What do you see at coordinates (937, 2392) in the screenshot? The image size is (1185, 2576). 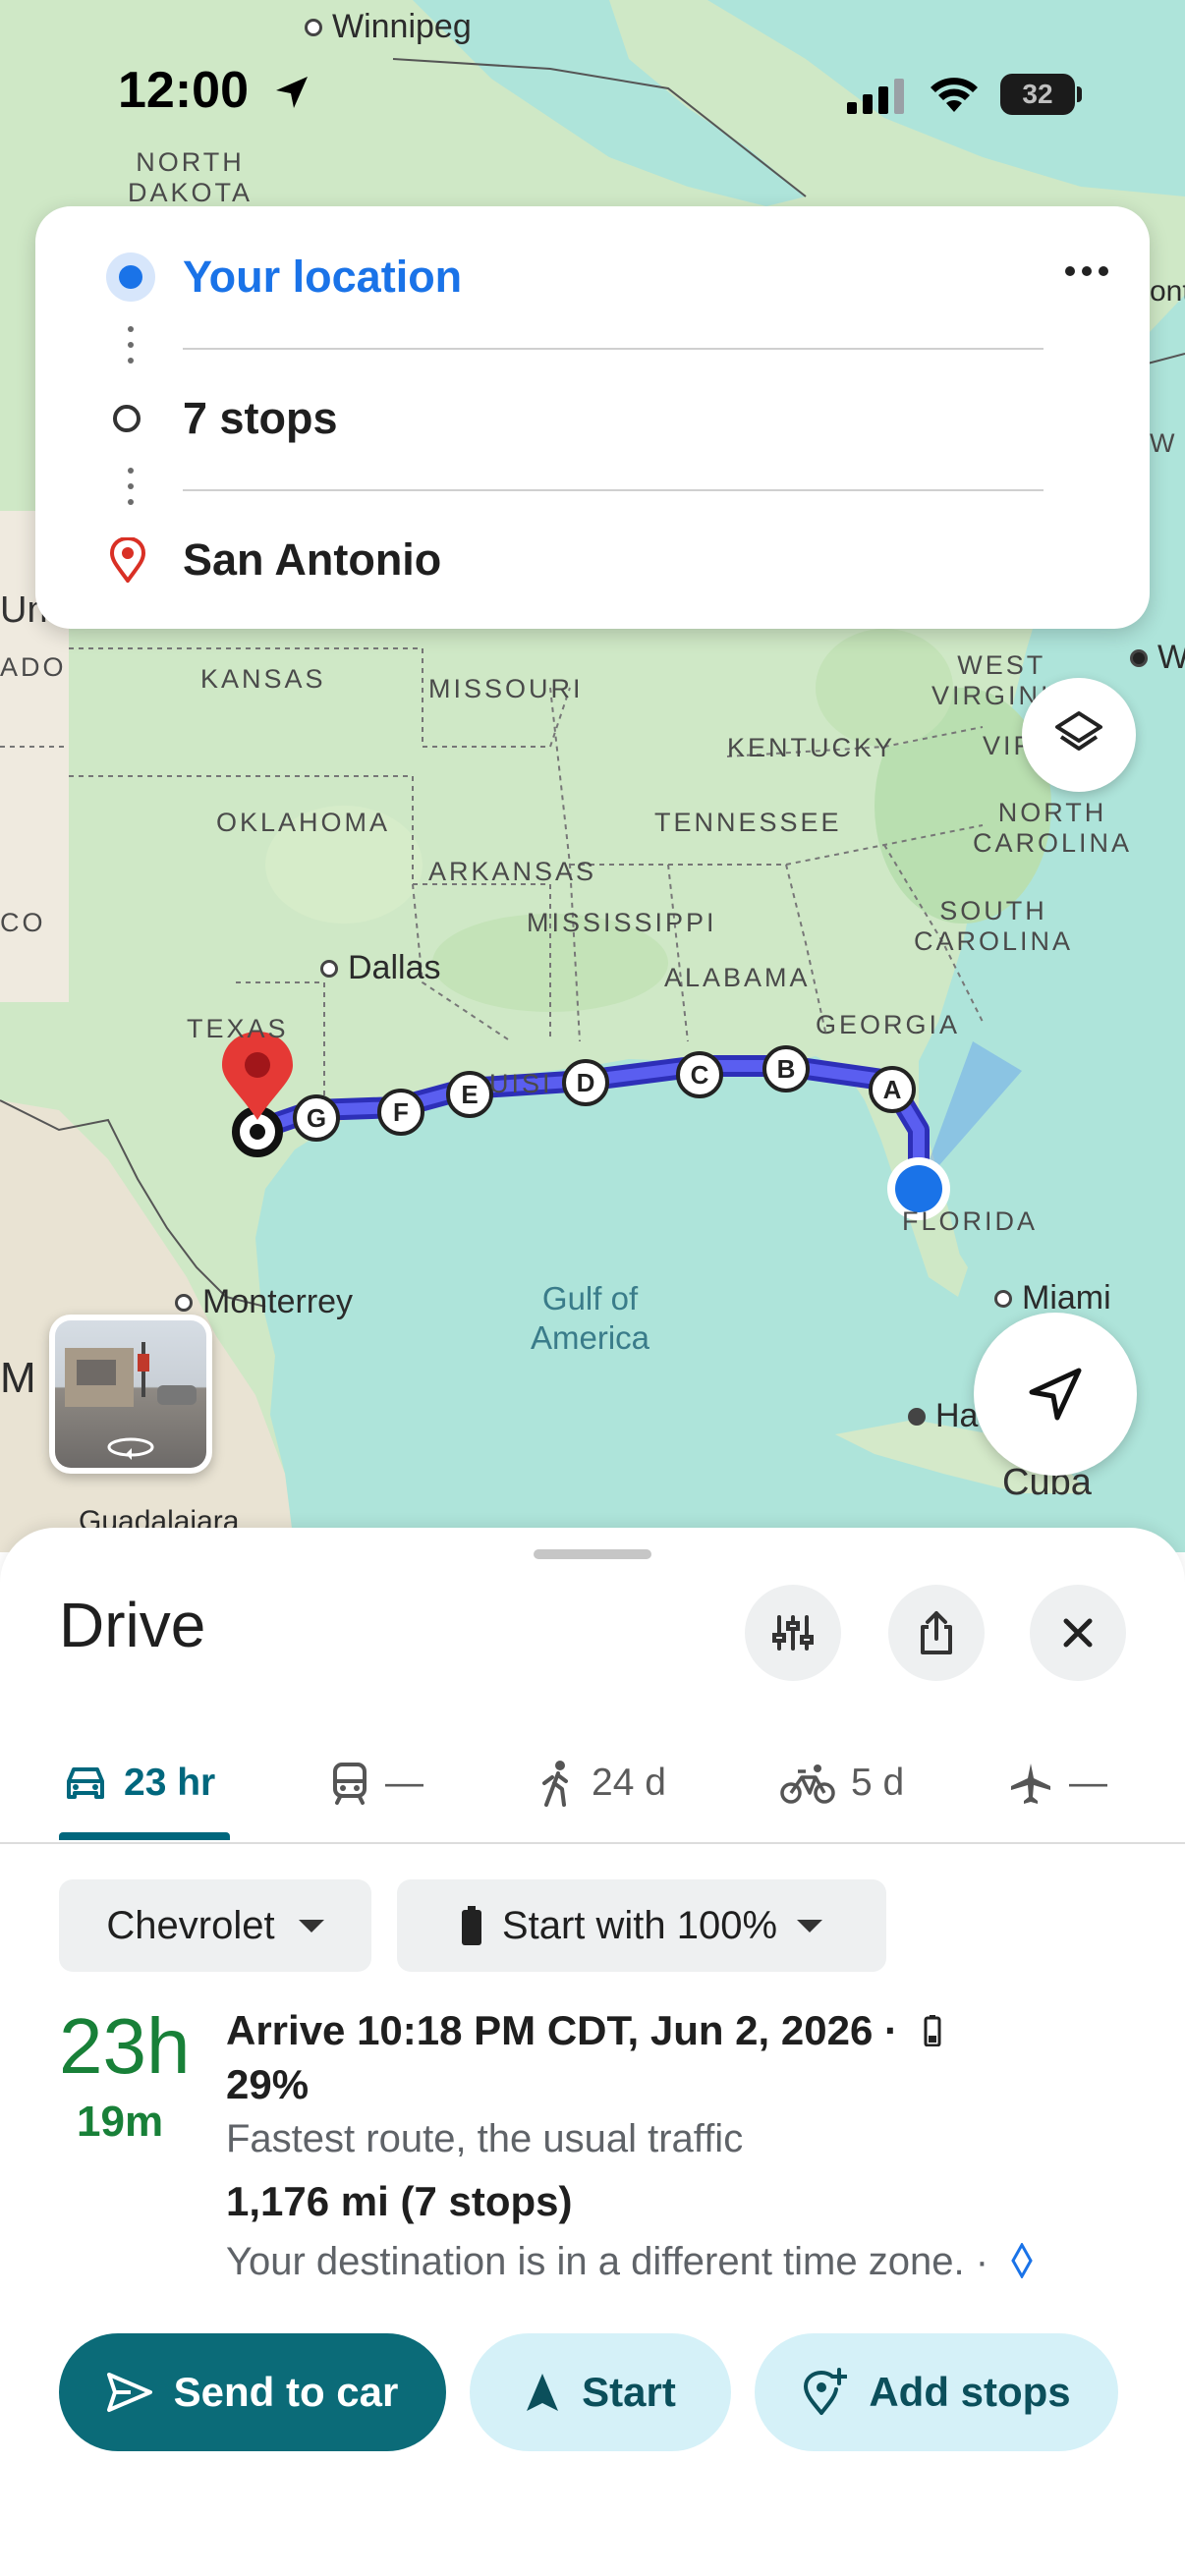 I see `add-stops-button: Add stops` at bounding box center [937, 2392].